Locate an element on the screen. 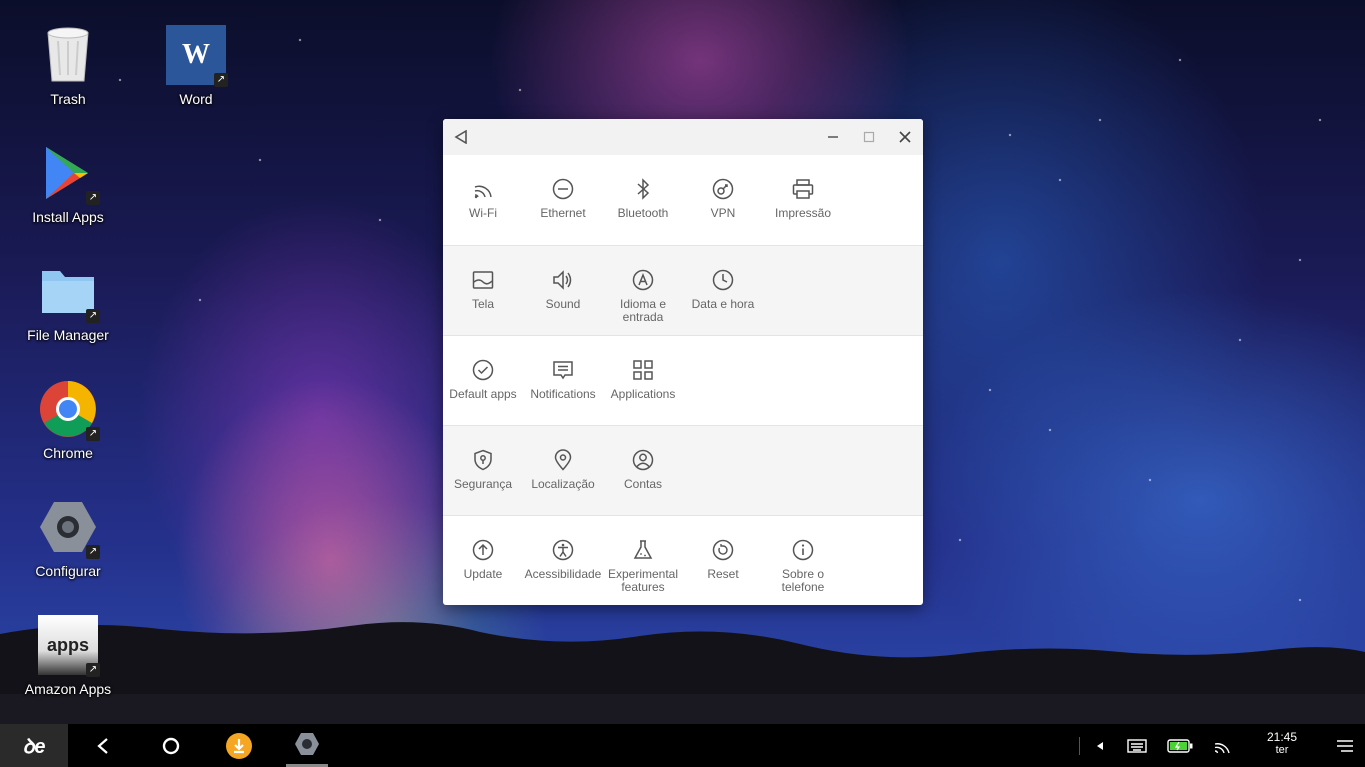  ethernet-icon is located at coordinates (563, 189).